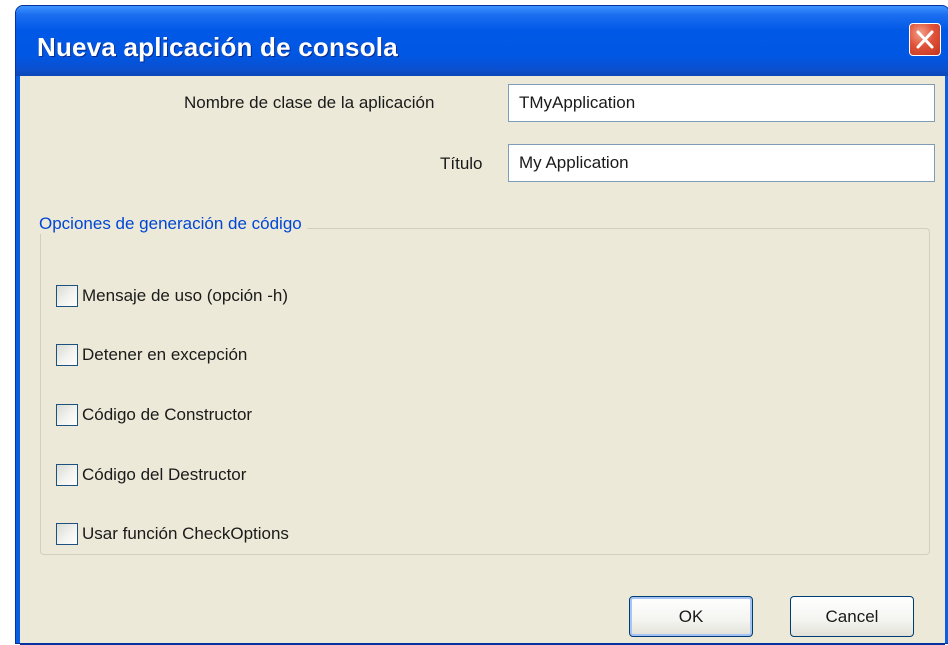 The height and width of the screenshot is (645, 948). What do you see at coordinates (170, 224) in the screenshot?
I see `group-title: Opciones de generación de código` at bounding box center [170, 224].